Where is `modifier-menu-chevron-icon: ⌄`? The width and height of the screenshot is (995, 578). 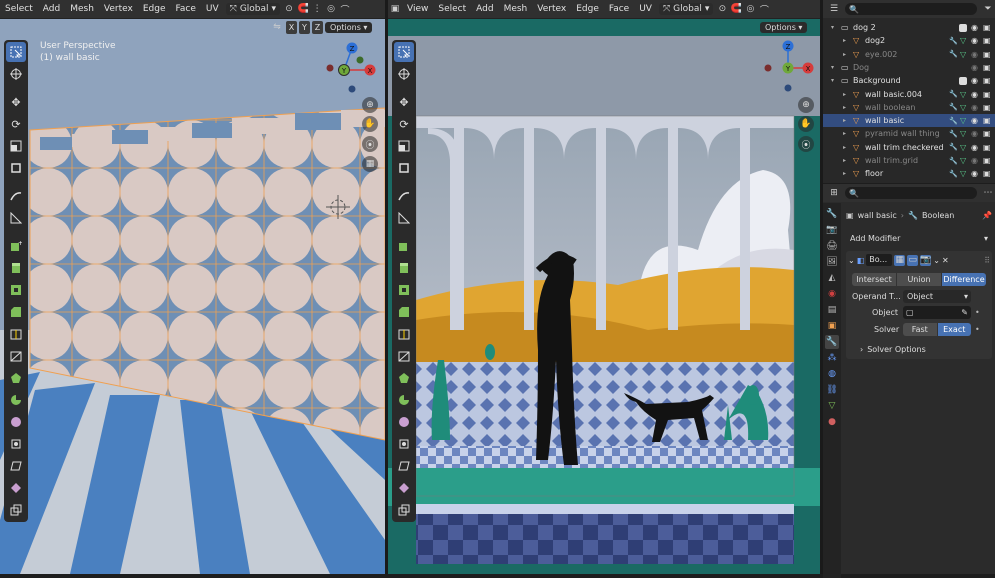 modifier-menu-chevron-icon: ⌄ is located at coordinates (936, 260).